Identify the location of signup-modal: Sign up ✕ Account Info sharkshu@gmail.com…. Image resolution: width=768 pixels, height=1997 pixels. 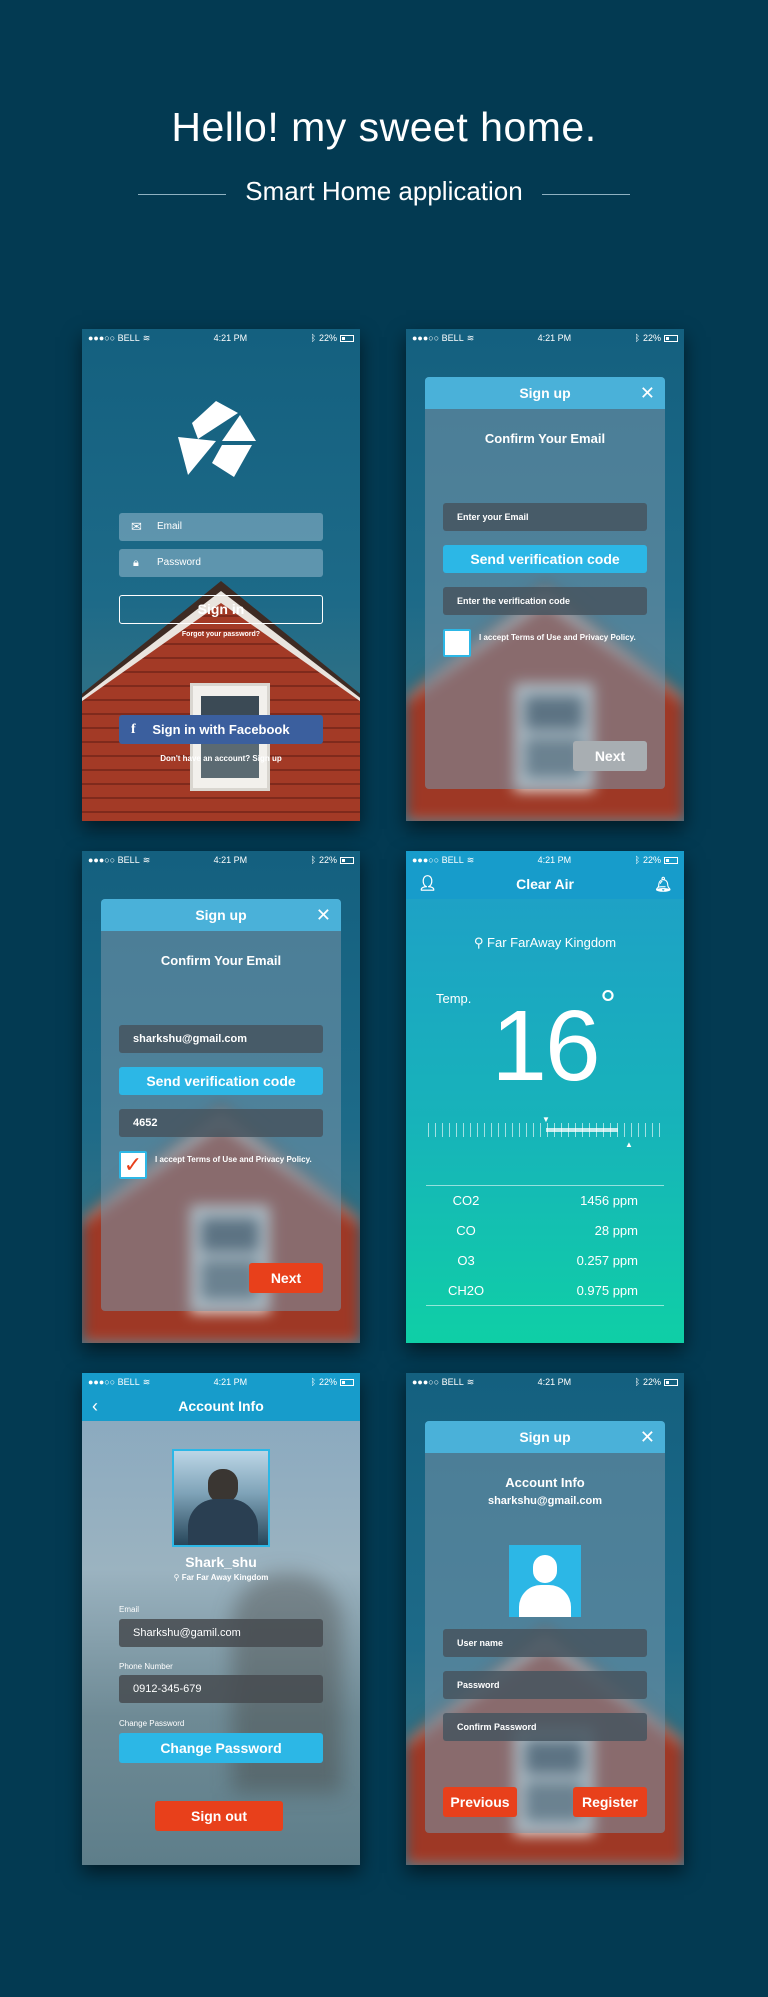
(545, 1627).